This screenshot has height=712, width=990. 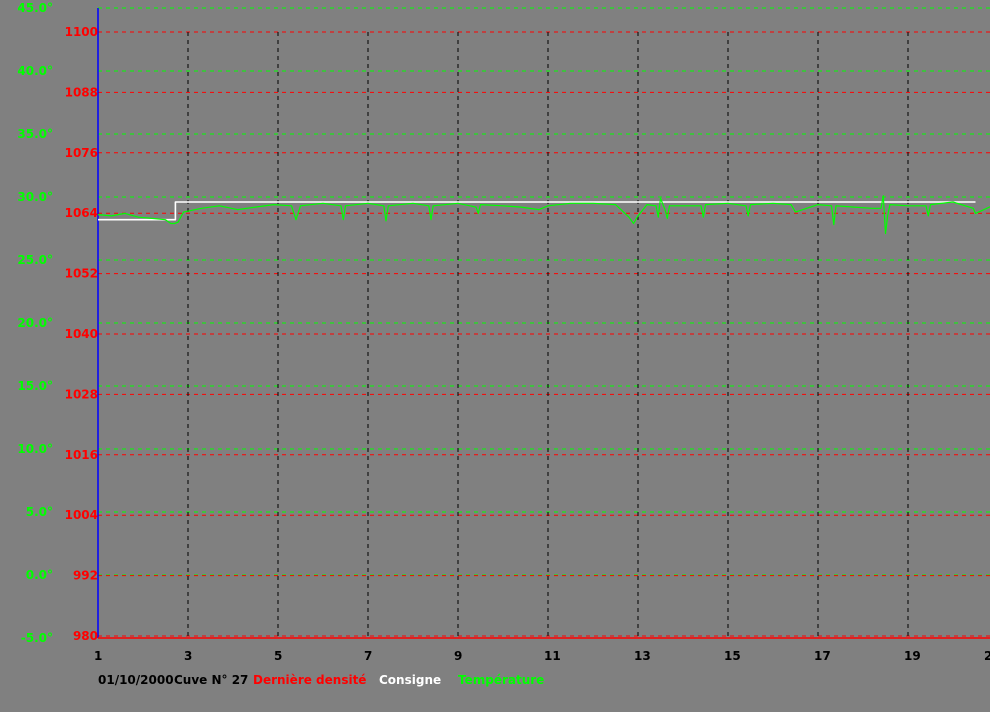 I want to click on temperature-tick-label: 40.0°, so click(x=35, y=71).